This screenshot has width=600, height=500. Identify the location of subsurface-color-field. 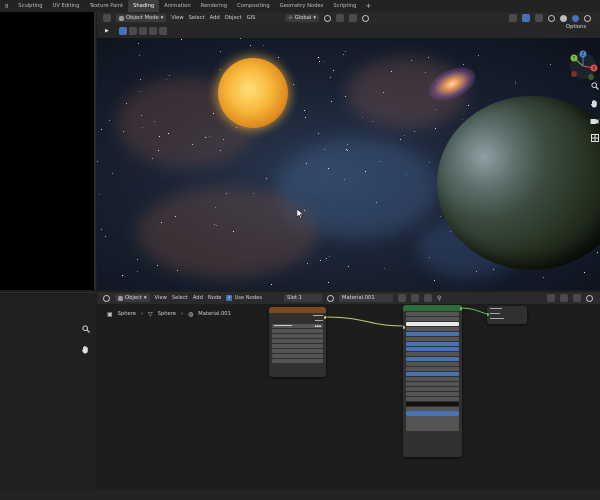
(432, 338).